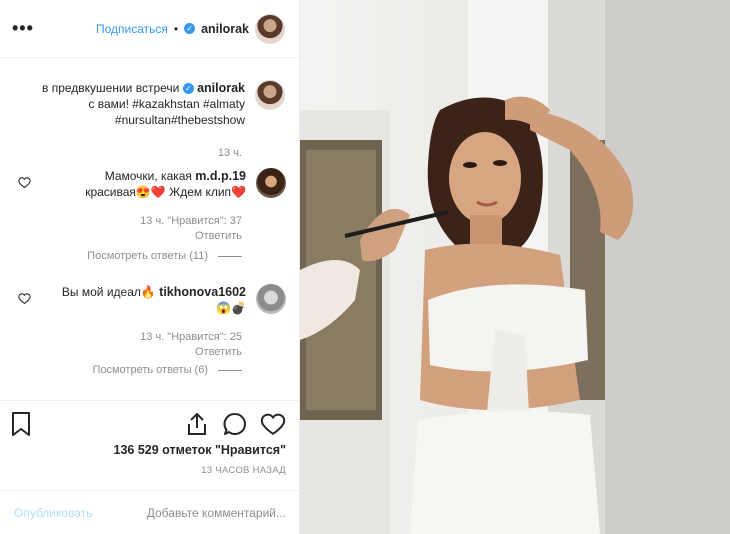 The height and width of the screenshot is (534, 730). Describe the element at coordinates (221, 88) in the screenshot. I see `caption-username: anilorak` at that location.